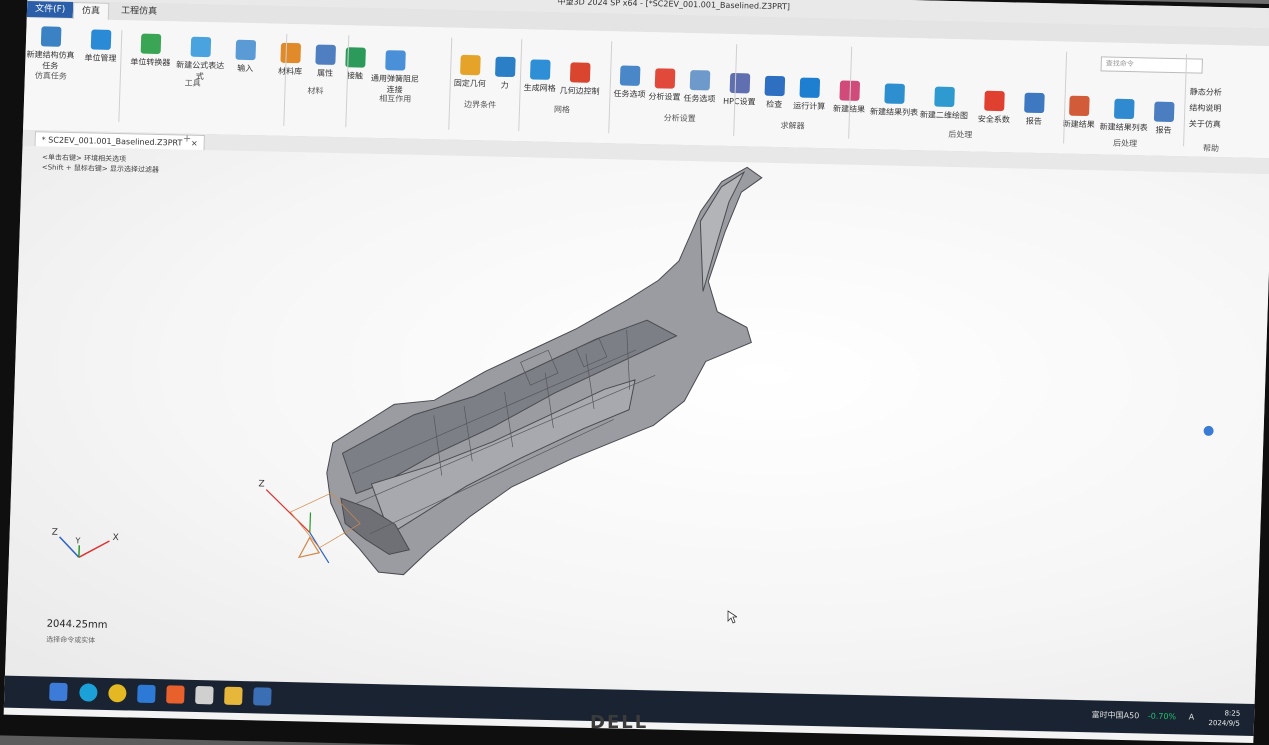 The image size is (1269, 745). Describe the element at coordinates (1125, 143) in the screenshot. I see `group-label-postprocess-2: 后处理` at that location.